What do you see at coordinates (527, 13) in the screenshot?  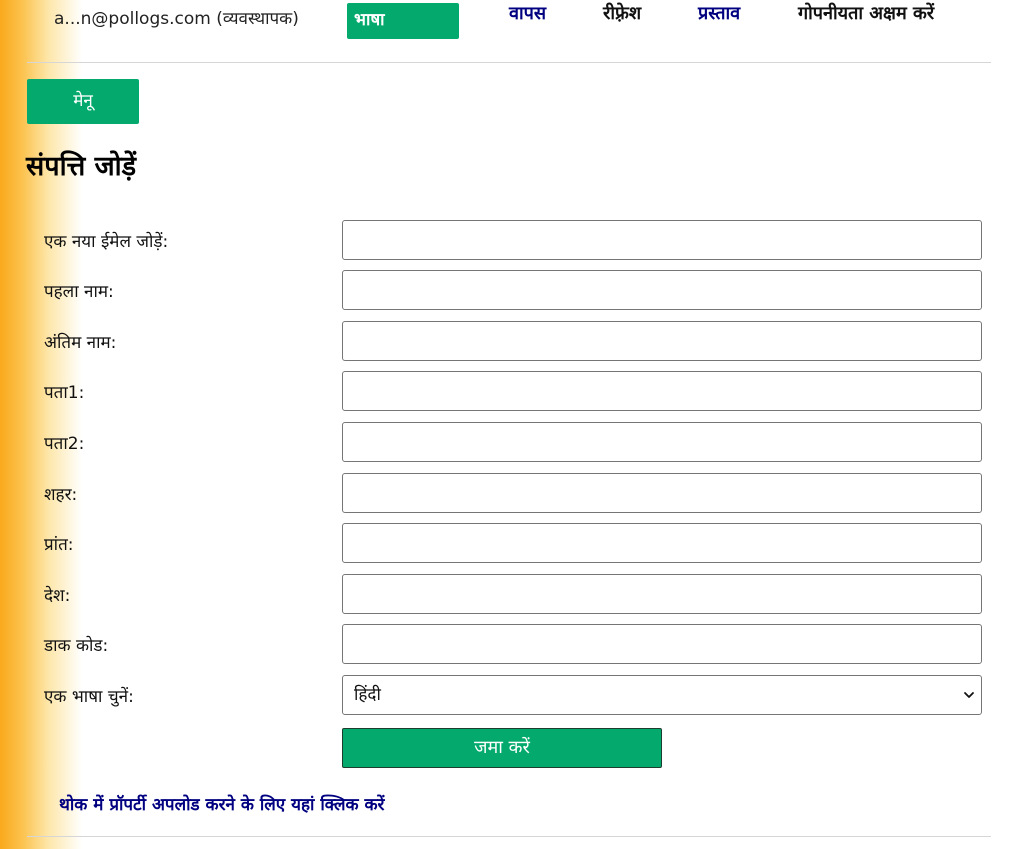 I see `nav-back-link: वापस` at bounding box center [527, 13].